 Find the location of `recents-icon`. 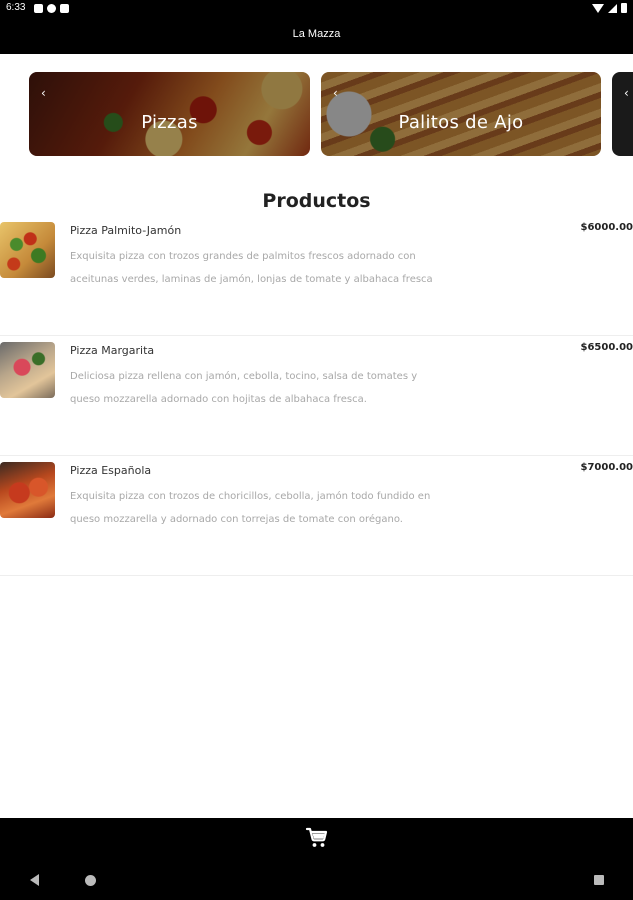

recents-icon is located at coordinates (599, 880).